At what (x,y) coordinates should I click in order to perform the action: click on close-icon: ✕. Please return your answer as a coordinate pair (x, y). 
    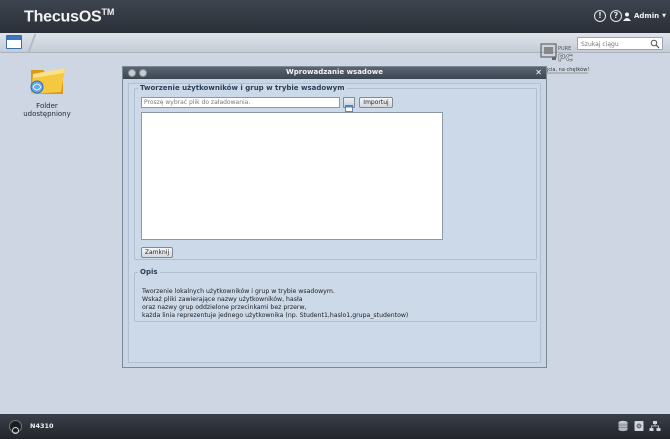
    Looking at the image, I should click on (538, 72).